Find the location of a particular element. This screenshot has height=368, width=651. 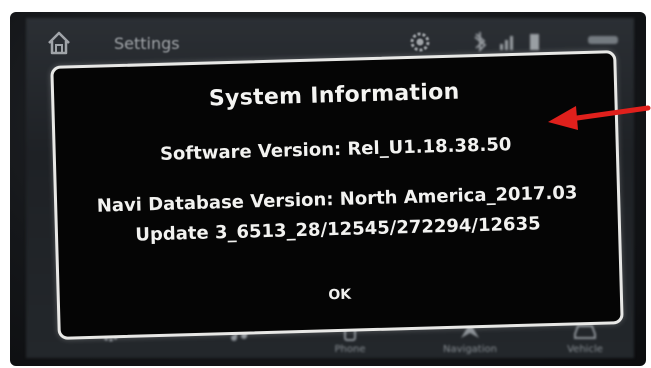

annotation-arrow-icon is located at coordinates (599, 117).